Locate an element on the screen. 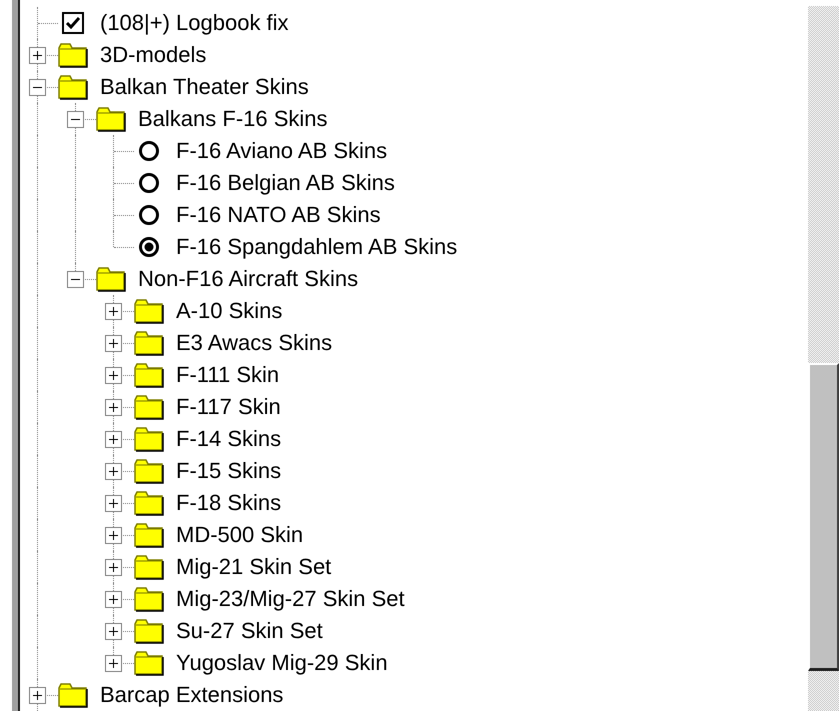 This screenshot has height=711, width=839. tree-item-label: F-111 Skin is located at coordinates (228, 375).